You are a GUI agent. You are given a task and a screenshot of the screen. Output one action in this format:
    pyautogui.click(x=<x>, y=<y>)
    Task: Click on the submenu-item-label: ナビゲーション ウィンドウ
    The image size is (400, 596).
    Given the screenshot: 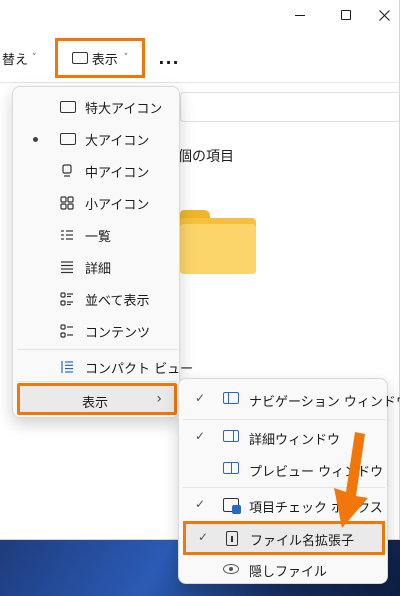 What is the action you would take?
    pyautogui.click(x=324, y=402)
    